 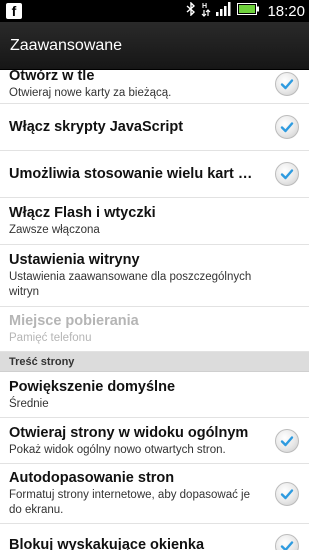 What do you see at coordinates (286, 11) in the screenshot?
I see `status-time: 18:20` at bounding box center [286, 11].